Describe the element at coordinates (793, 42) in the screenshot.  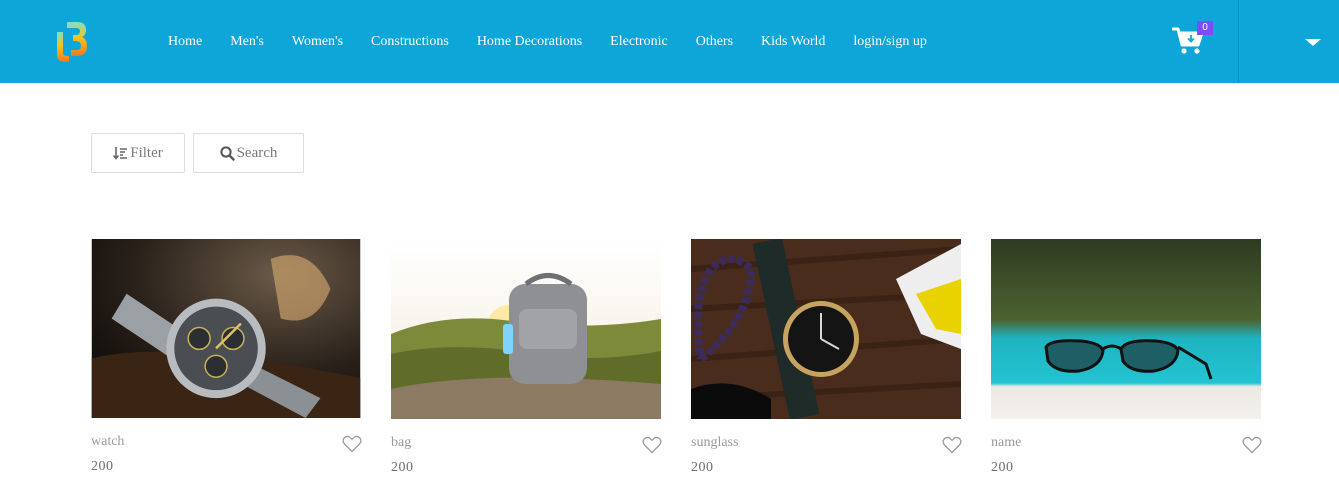
I see `nav-link-kids-world: Kids World` at that location.